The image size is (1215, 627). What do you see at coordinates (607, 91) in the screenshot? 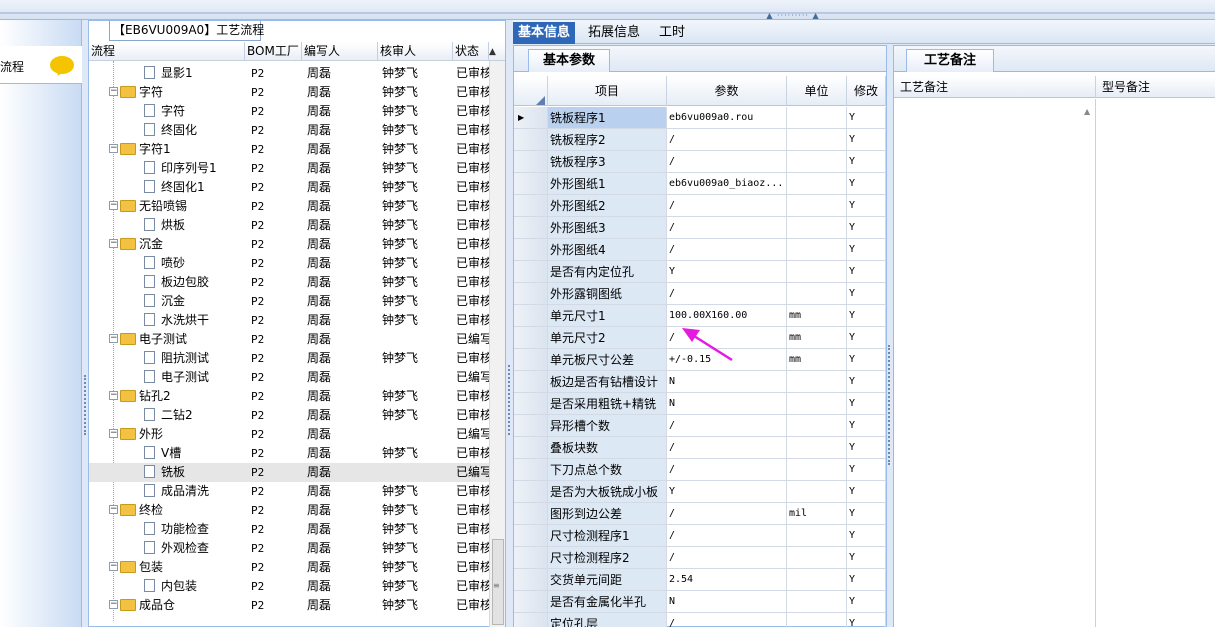
I see `column-header-item: 项目` at bounding box center [607, 91].